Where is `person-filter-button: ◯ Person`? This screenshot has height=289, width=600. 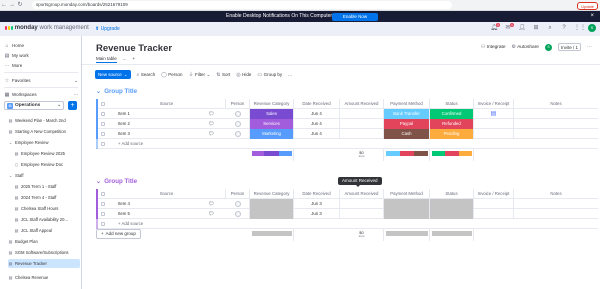 person-filter-button: ◯ Person is located at coordinates (171, 75).